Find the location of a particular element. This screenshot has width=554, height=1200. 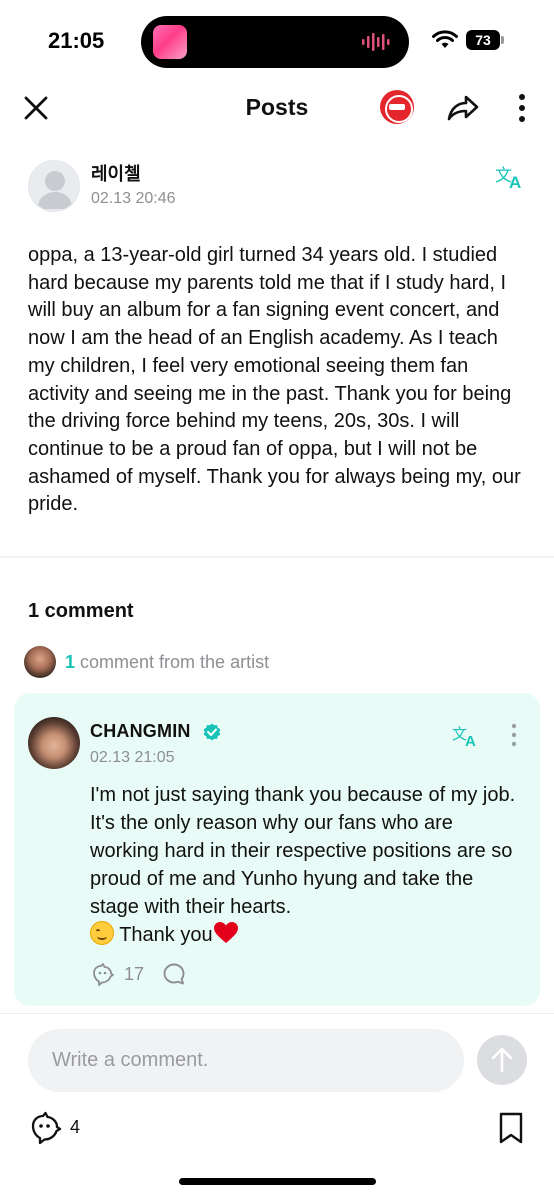

verified-badge-icon is located at coordinates (212, 732).